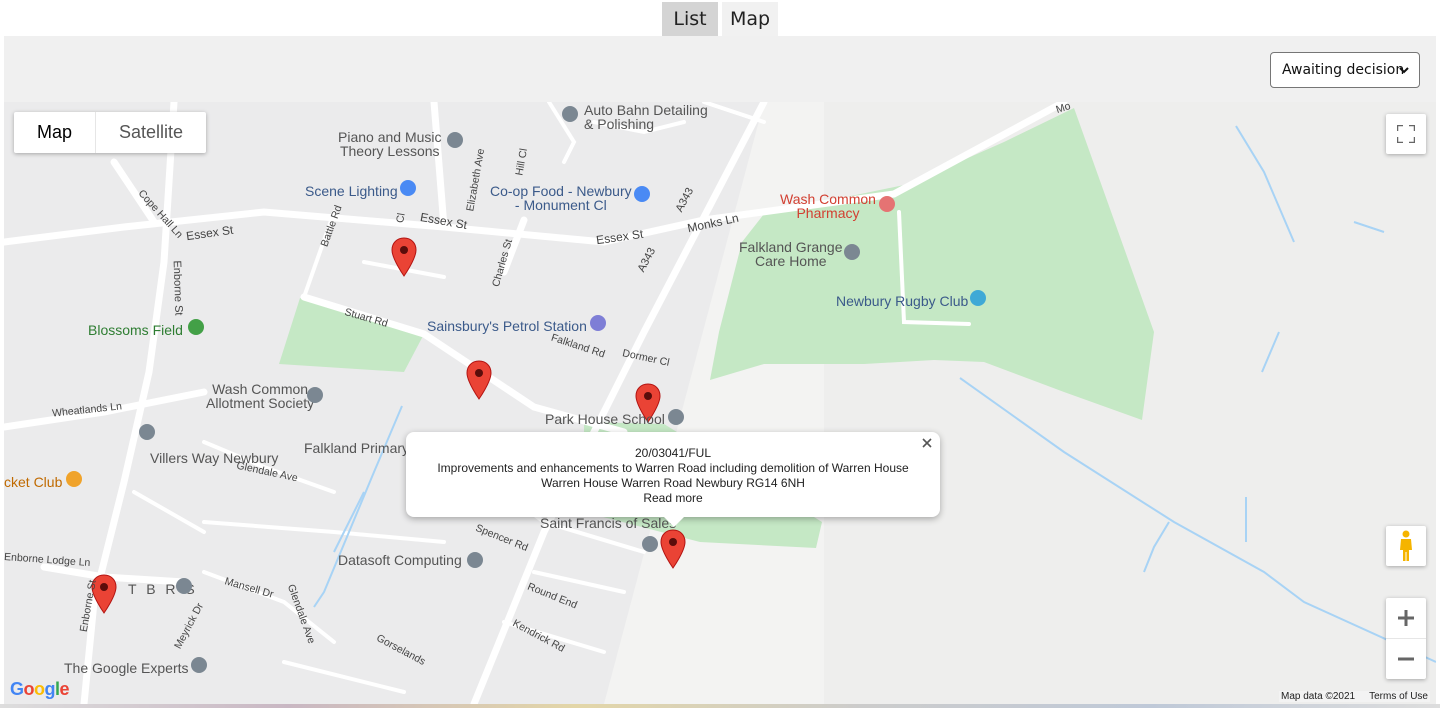 The height and width of the screenshot is (708, 1440). I want to click on poi-cricket-club: cket Club, so click(33, 482).